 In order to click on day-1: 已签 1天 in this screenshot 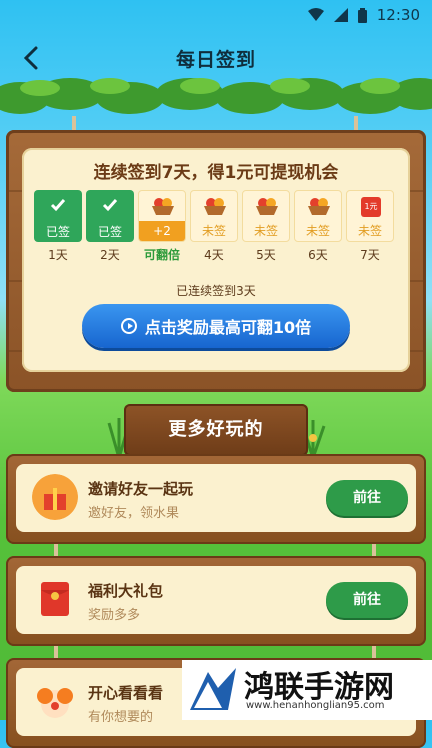, I will do `click(58, 226)`.